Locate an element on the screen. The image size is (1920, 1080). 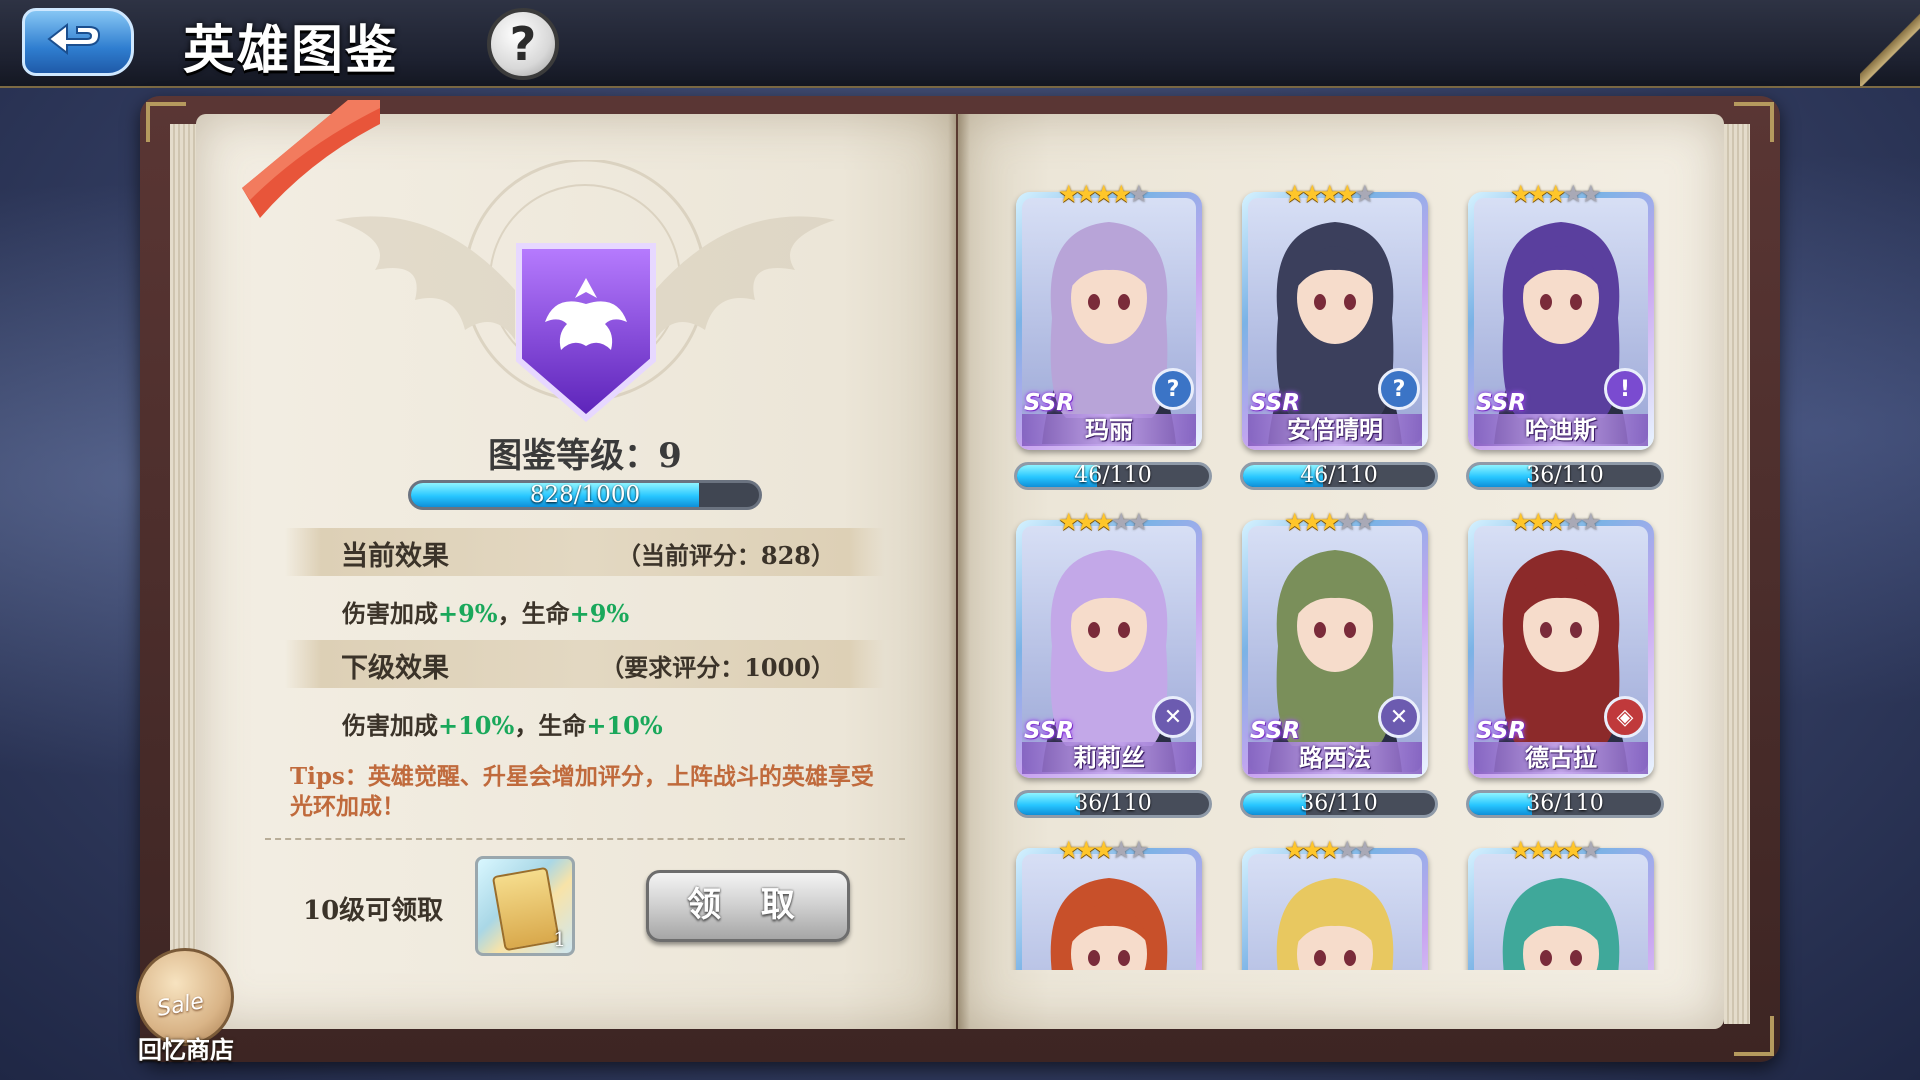
hero-name: 路西法 is located at coordinates (1335, 758).